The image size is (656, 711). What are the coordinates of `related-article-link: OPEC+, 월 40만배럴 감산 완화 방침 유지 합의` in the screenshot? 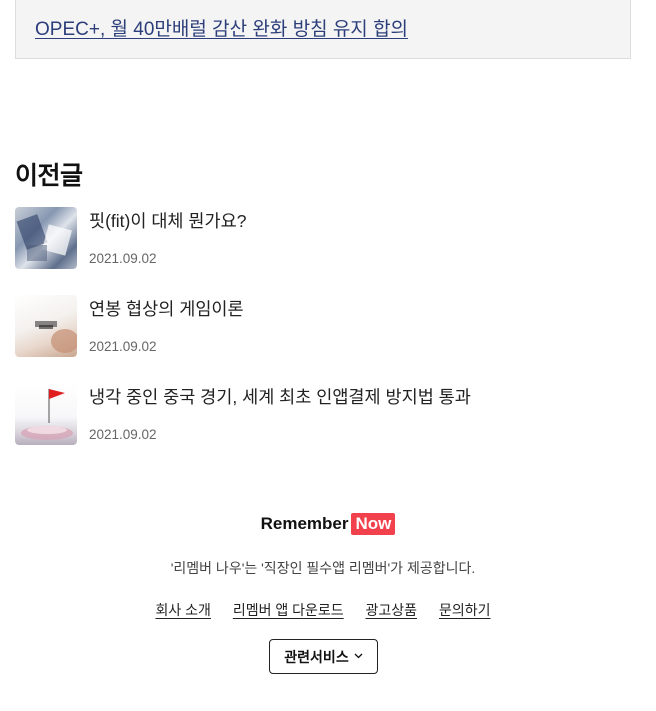 It's located at (221, 27).